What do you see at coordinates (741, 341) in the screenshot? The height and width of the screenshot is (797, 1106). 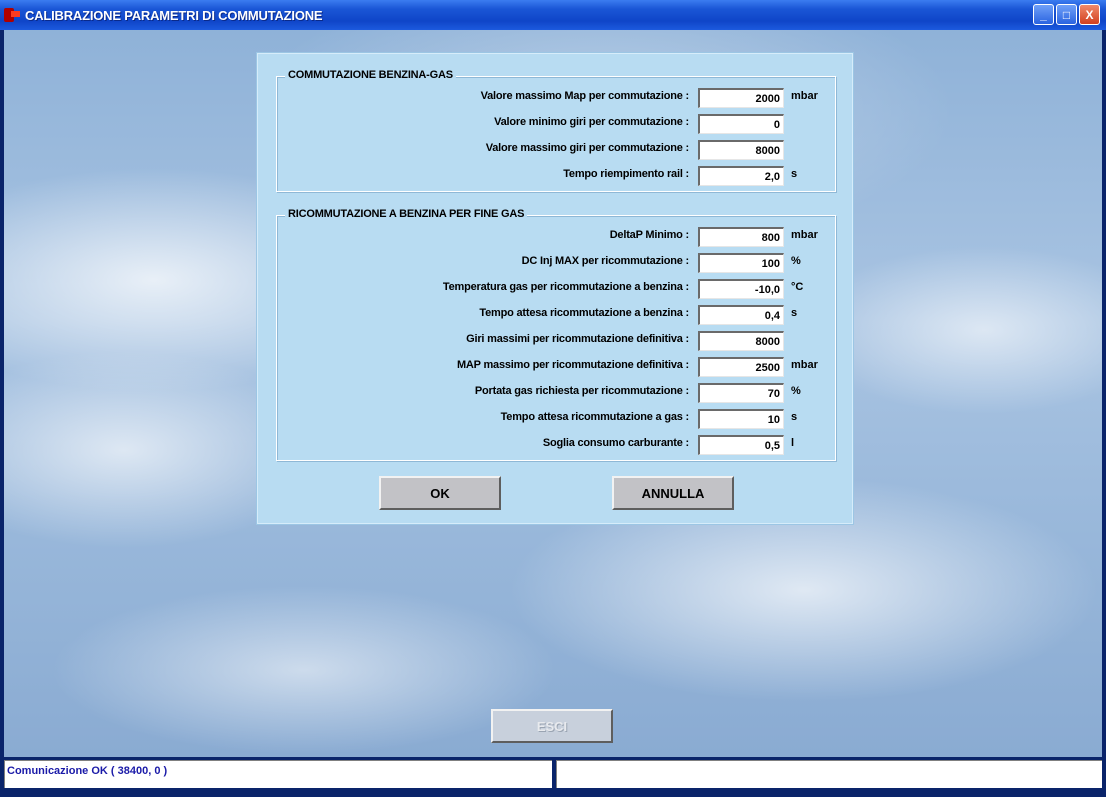 I see `rpm-max-definitive-input: 8000` at bounding box center [741, 341].